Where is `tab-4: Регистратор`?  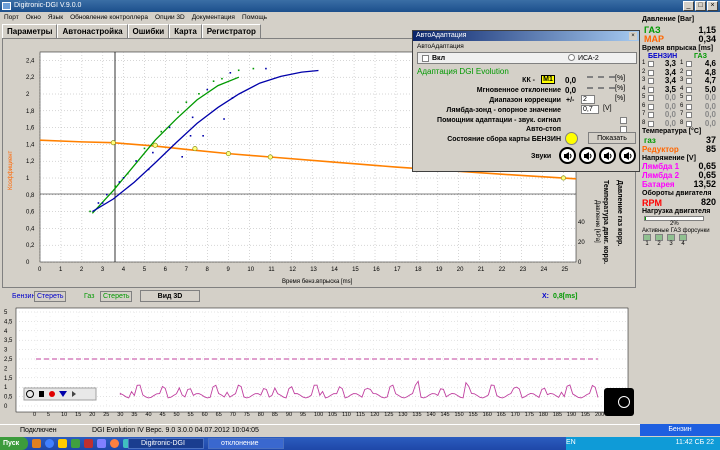
tab-4: Регистратор is located at coordinates (231, 31).